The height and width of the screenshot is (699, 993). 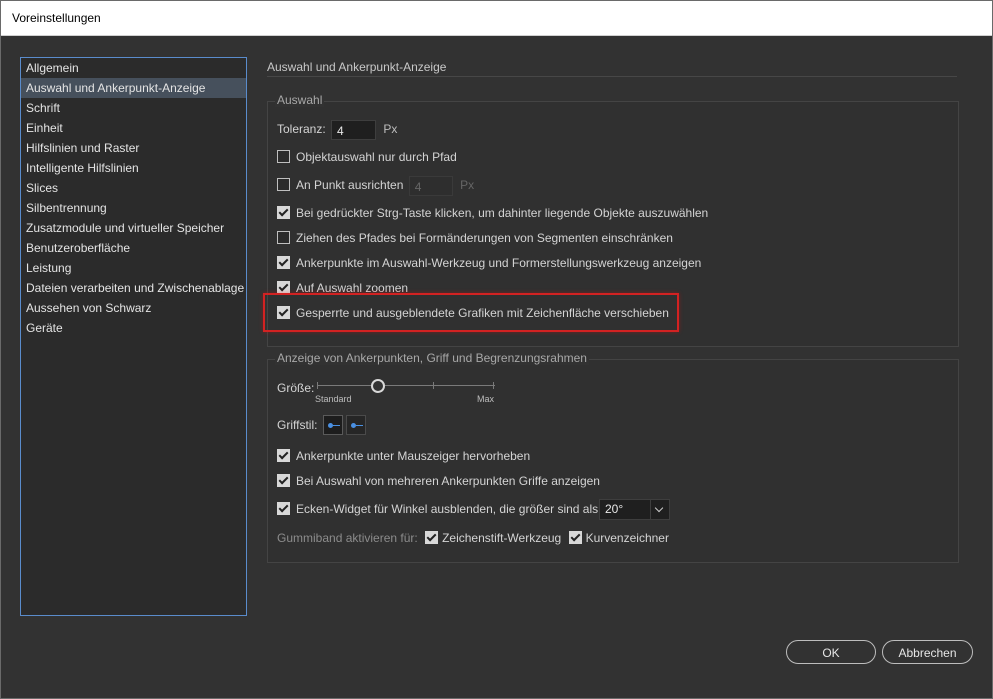 I want to click on corner-angle-value: 20°, so click(x=614, y=509).